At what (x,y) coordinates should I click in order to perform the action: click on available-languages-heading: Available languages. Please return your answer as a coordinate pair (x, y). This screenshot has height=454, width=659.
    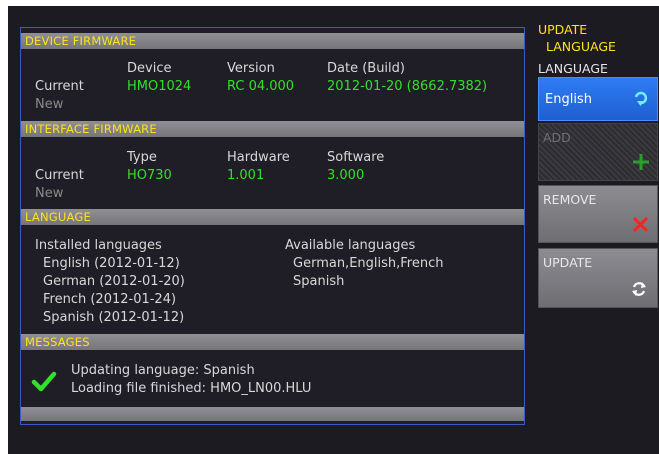
    Looking at the image, I should click on (350, 245).